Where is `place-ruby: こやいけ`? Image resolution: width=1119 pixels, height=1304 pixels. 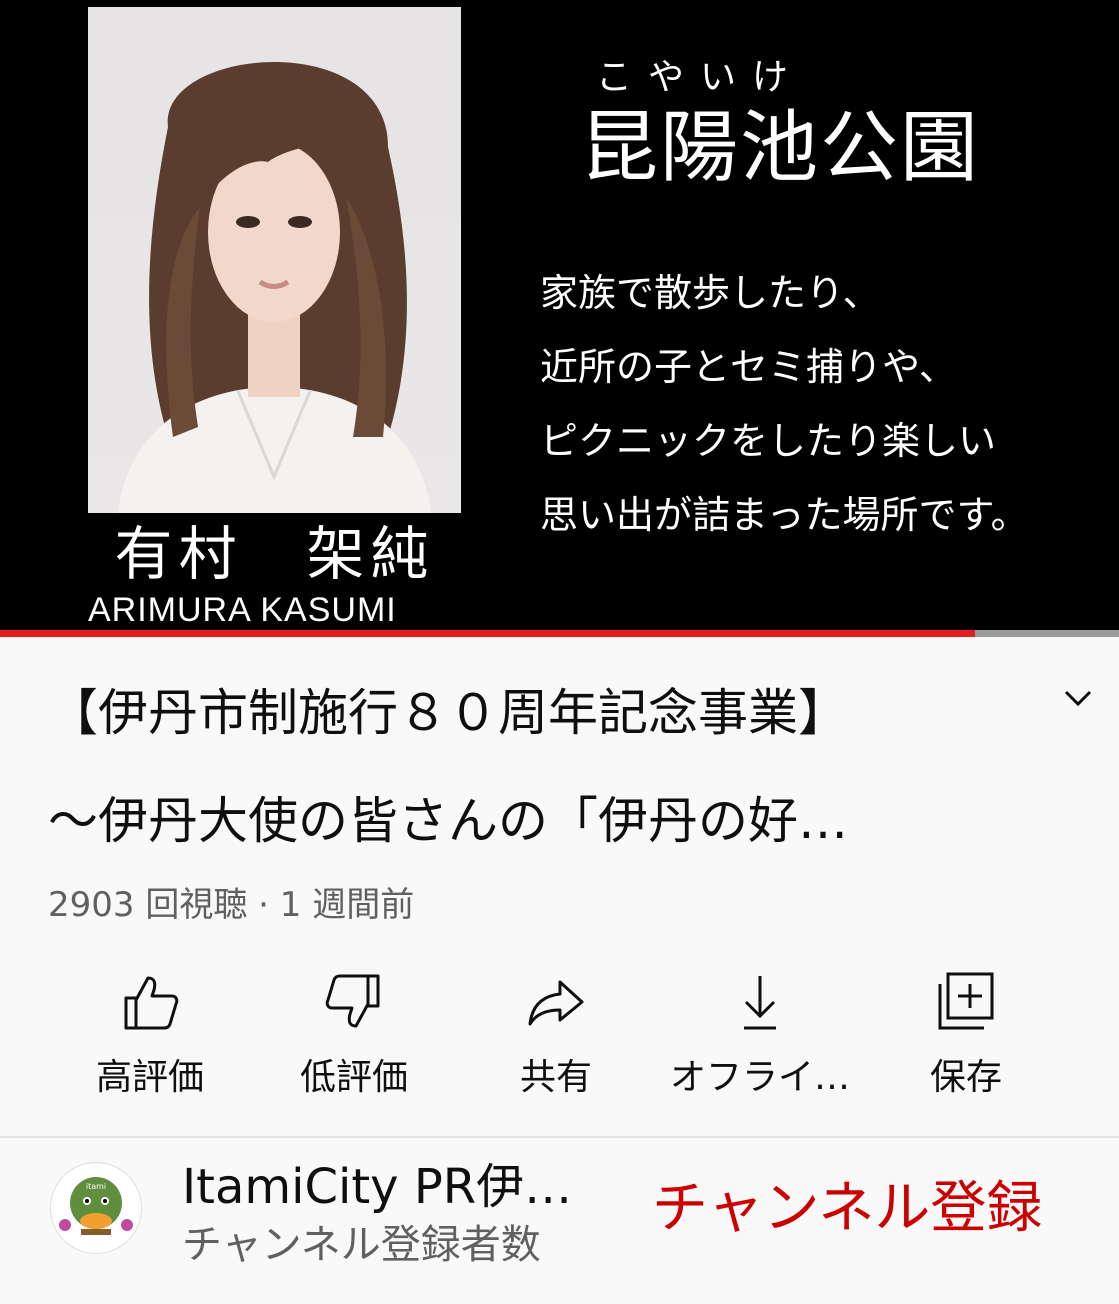 place-ruby: こやいけ is located at coordinates (700, 77).